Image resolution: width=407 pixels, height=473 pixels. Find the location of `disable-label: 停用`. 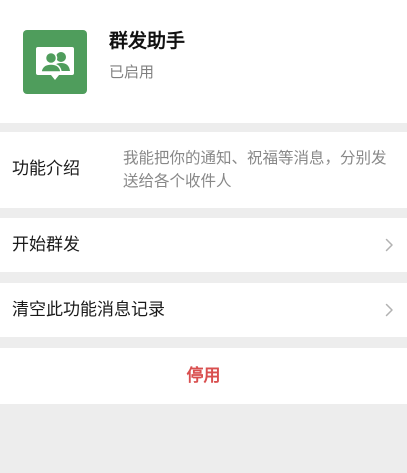

disable-label: 停用 is located at coordinates (203, 376).